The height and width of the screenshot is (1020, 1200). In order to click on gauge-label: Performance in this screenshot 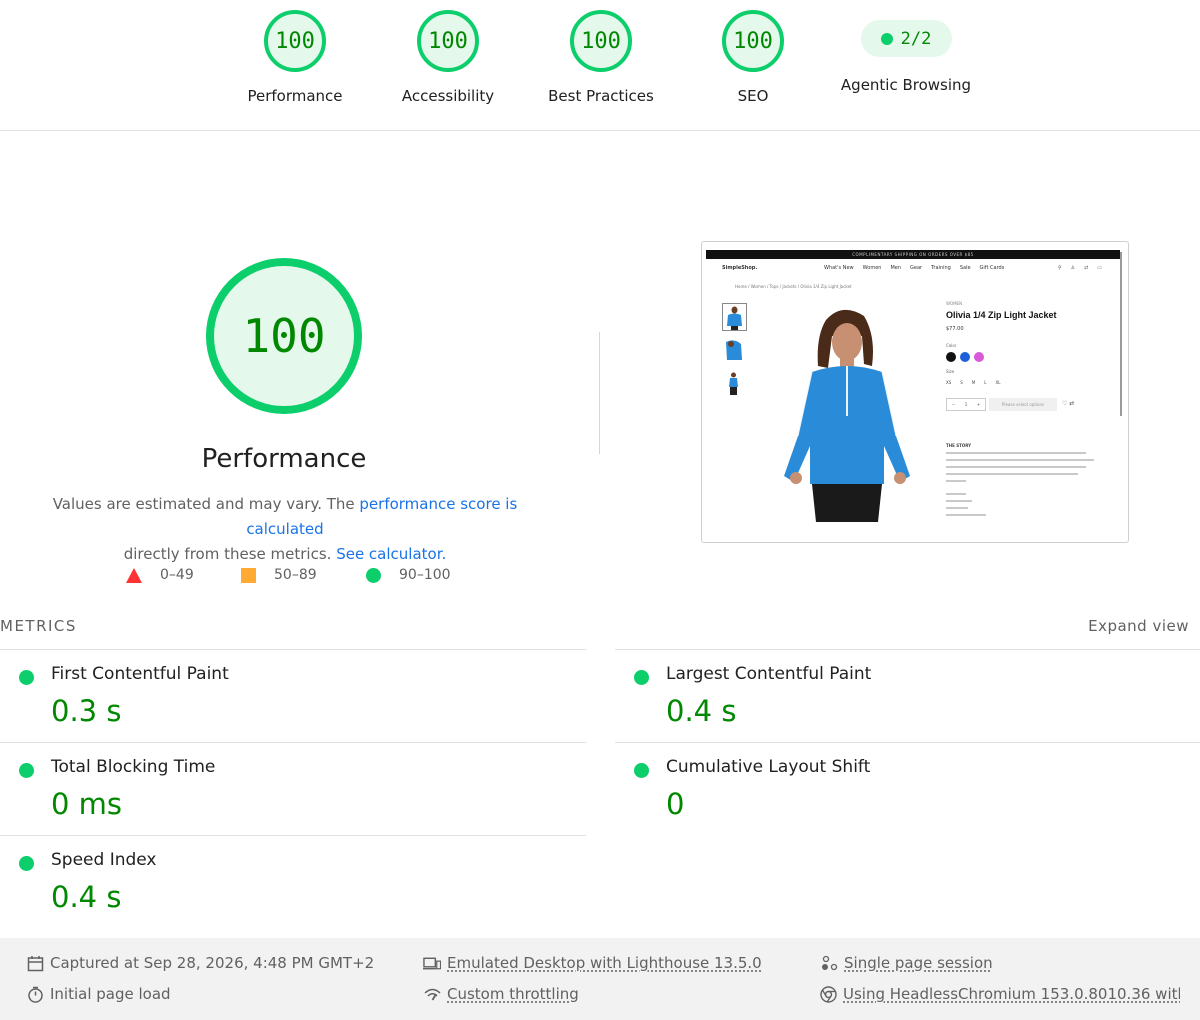, I will do `click(295, 96)`.